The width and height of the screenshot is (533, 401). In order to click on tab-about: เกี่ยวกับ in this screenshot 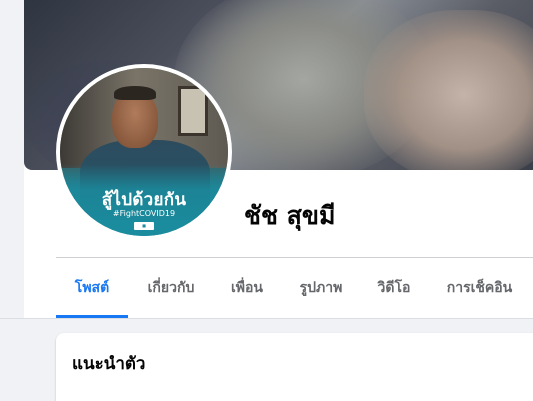, I will do `click(171, 288)`.